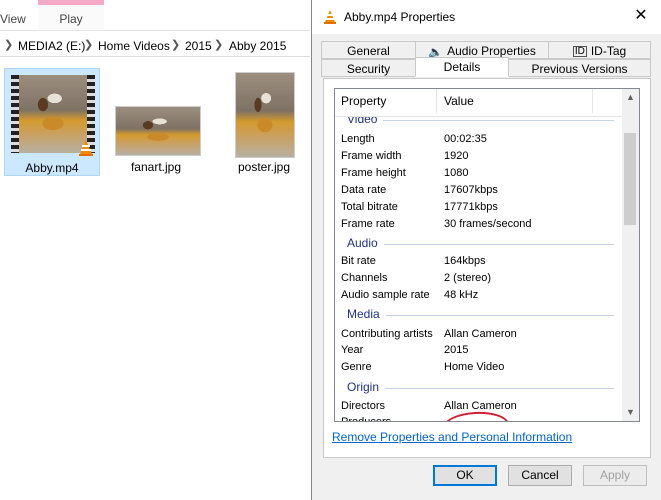 Image resolution: width=661 pixels, height=500 pixels. I want to click on list-item: Year 2015, so click(478, 350).